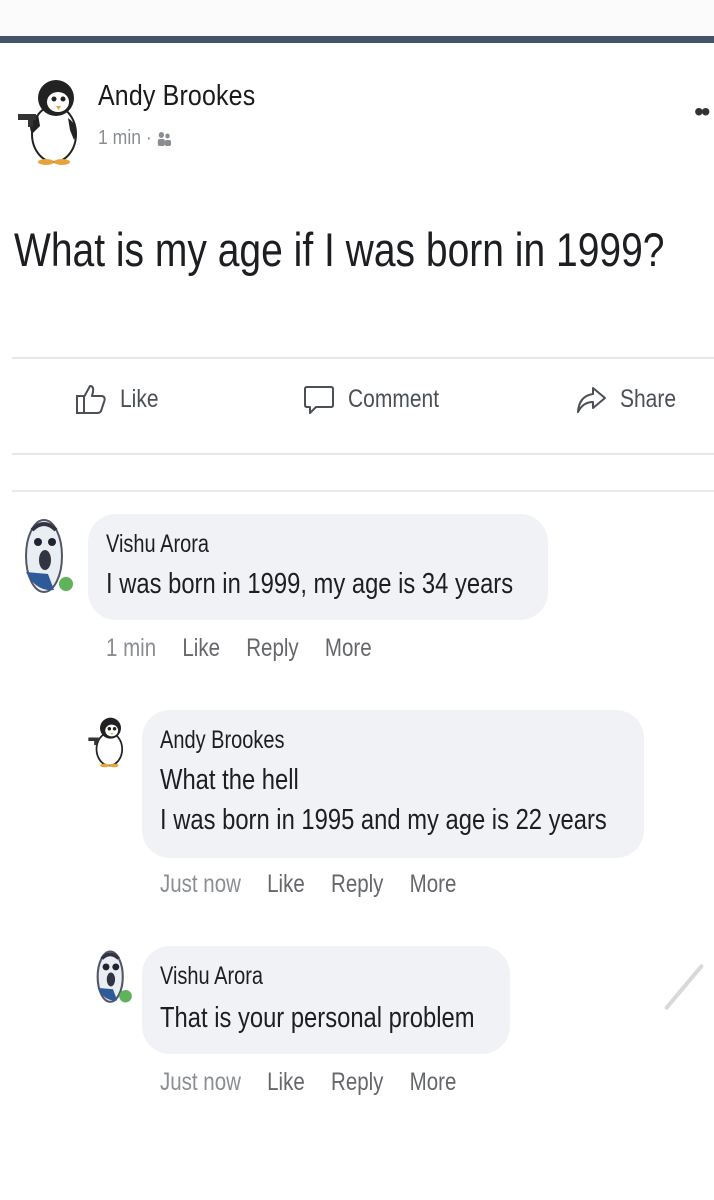  I want to click on post-meta: 1 min ·, so click(135, 138).